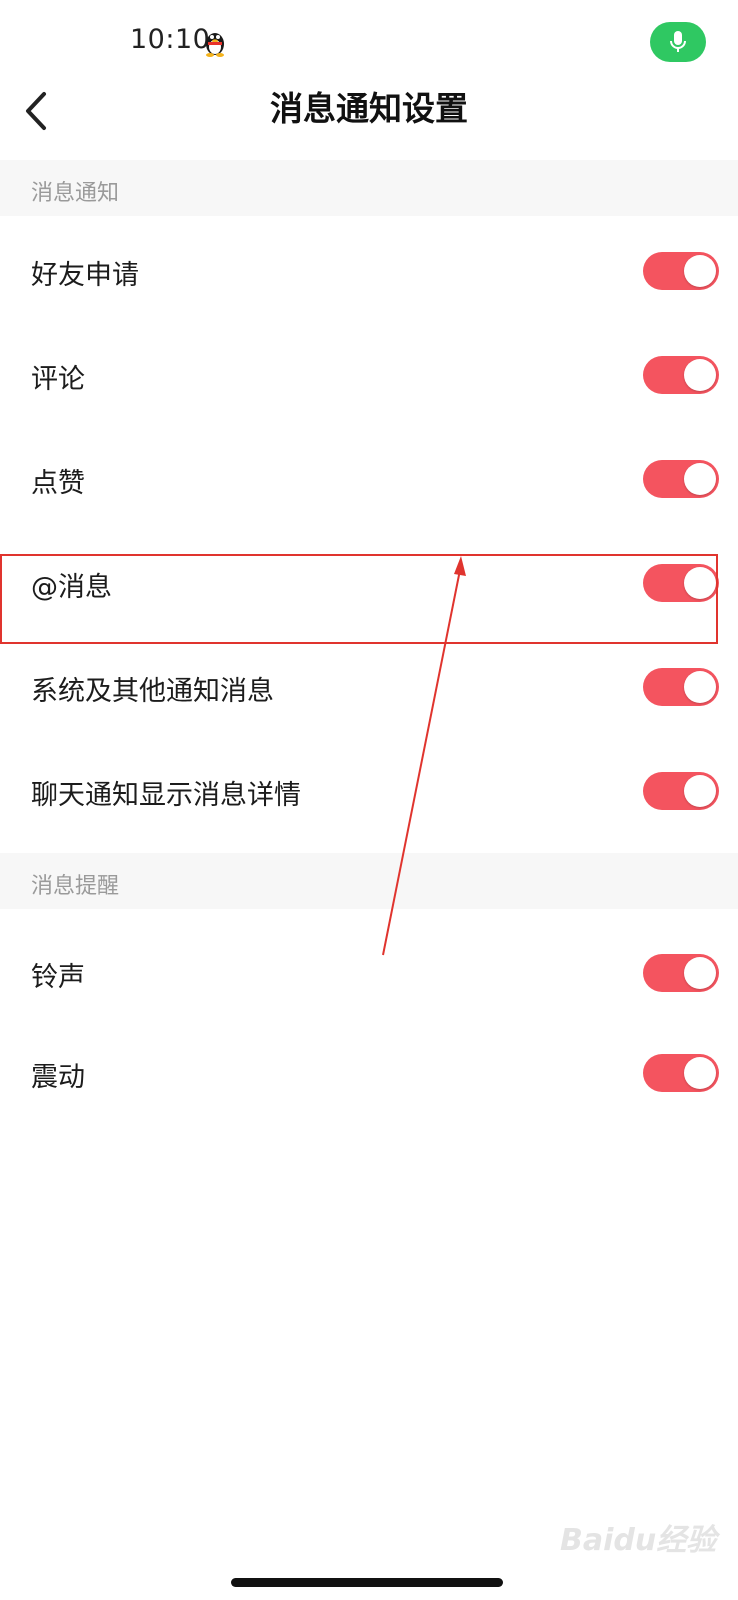 This screenshot has width=738, height=1600. I want to click on setting-row-friend-request: 好友申请, so click(369, 270).